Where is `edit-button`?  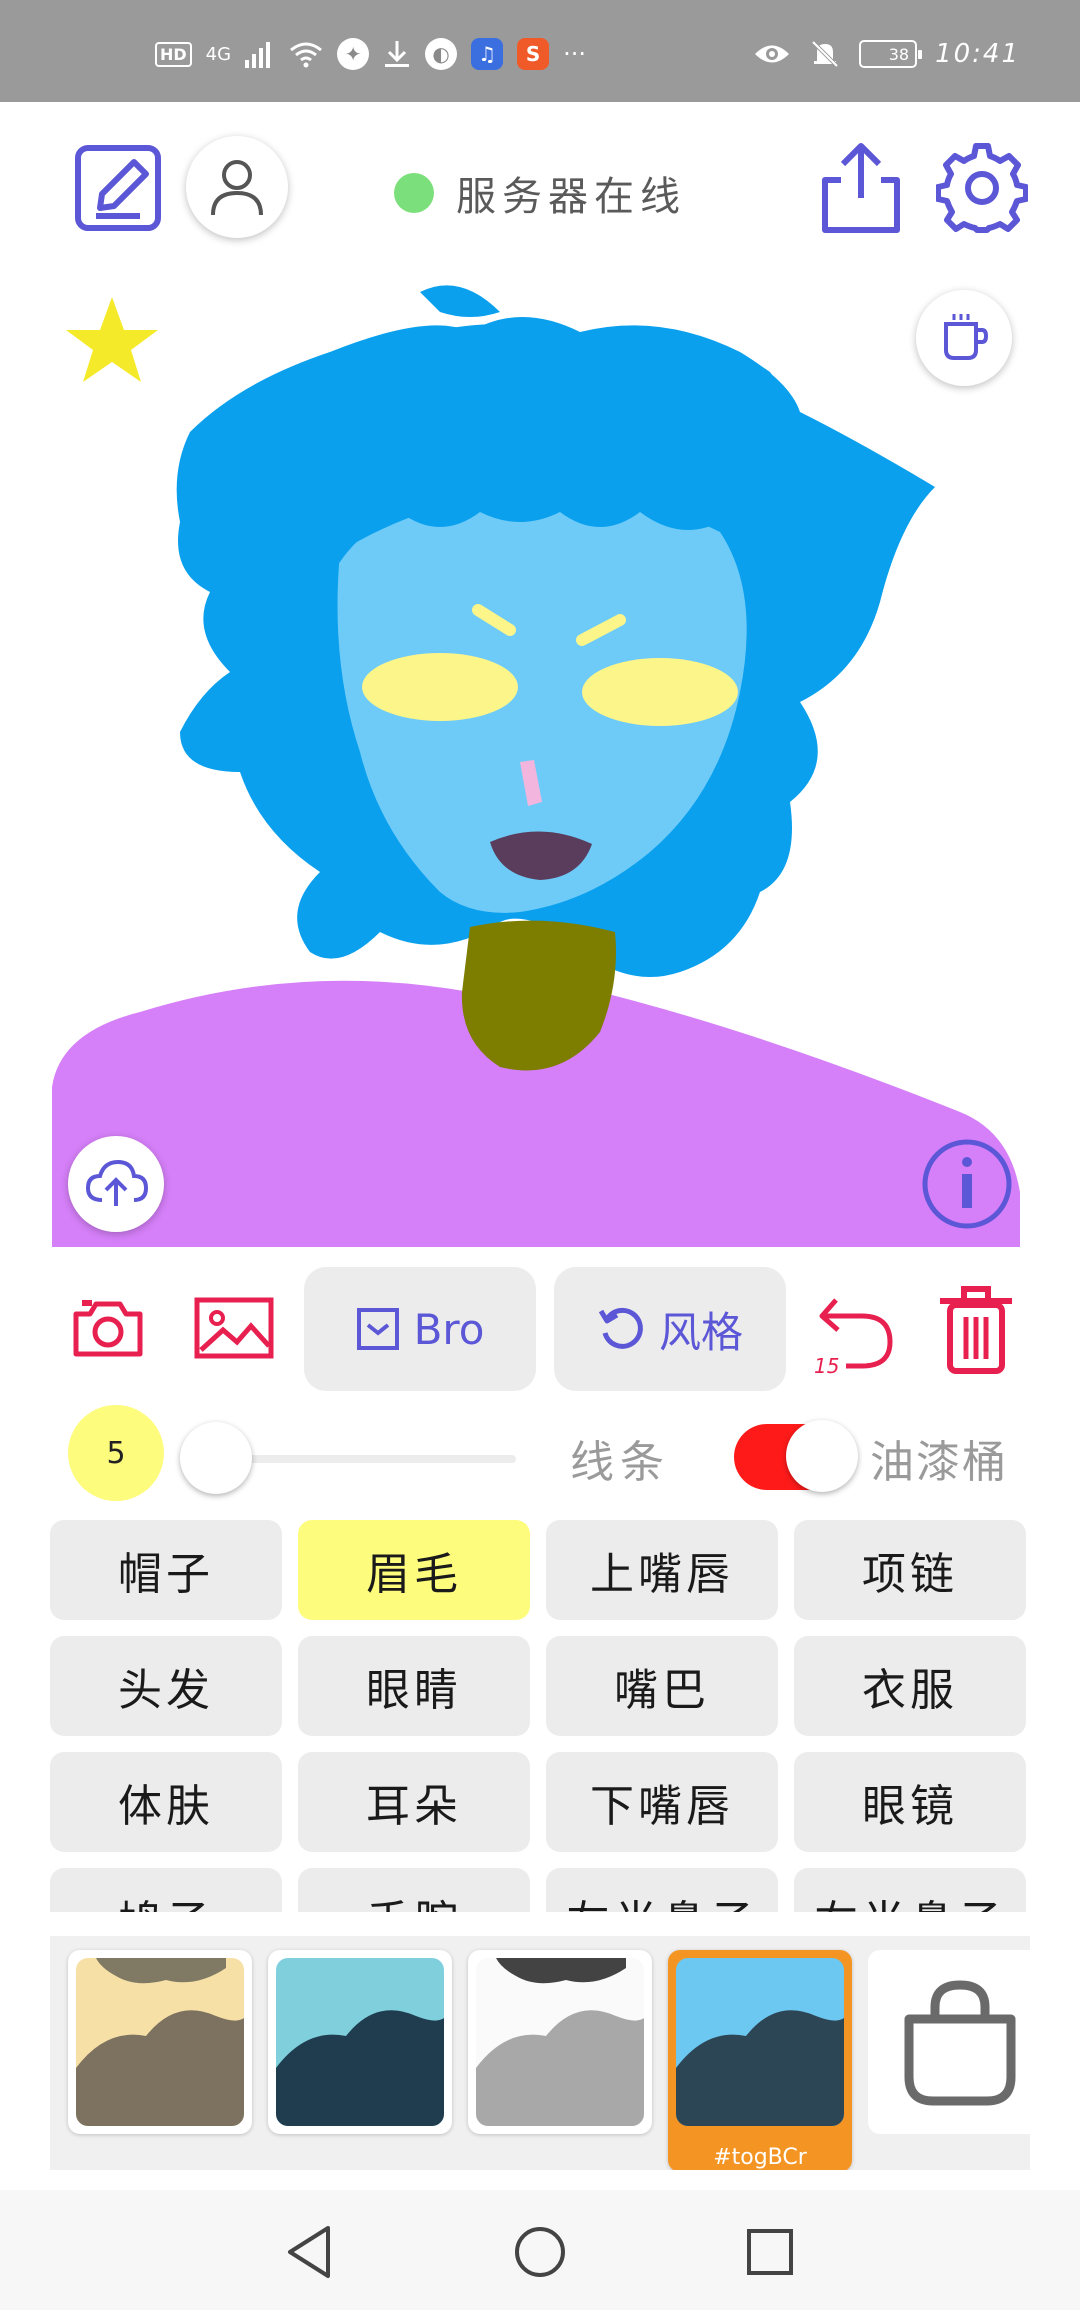
edit-button is located at coordinates (118, 188).